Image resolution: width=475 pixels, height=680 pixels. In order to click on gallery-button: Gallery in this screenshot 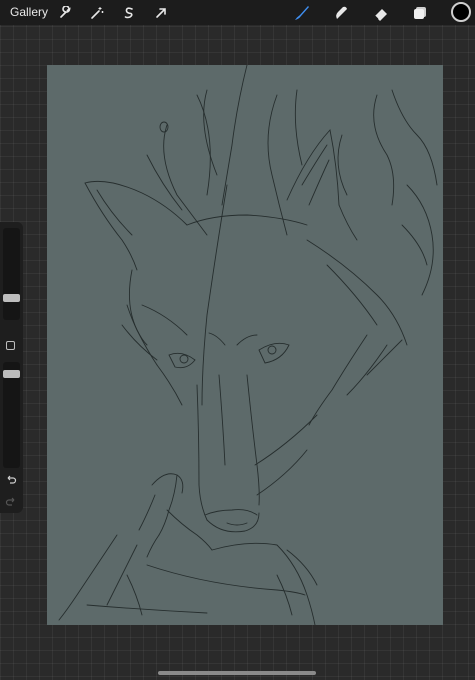, I will do `click(29, 12)`.